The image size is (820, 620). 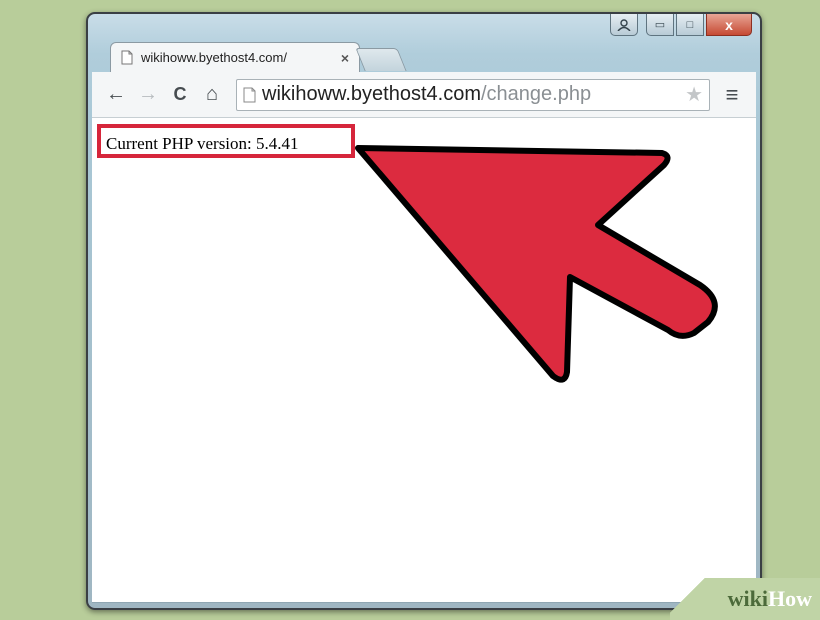 I want to click on maximize-icon: □, so click(x=690, y=24).